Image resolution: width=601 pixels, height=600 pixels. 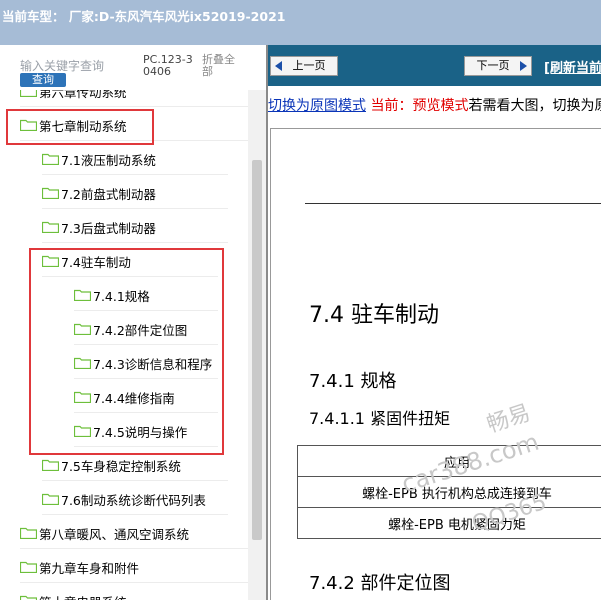 I want to click on tree-item-label: 7.6制动系统诊断代码列表, so click(x=133, y=500).